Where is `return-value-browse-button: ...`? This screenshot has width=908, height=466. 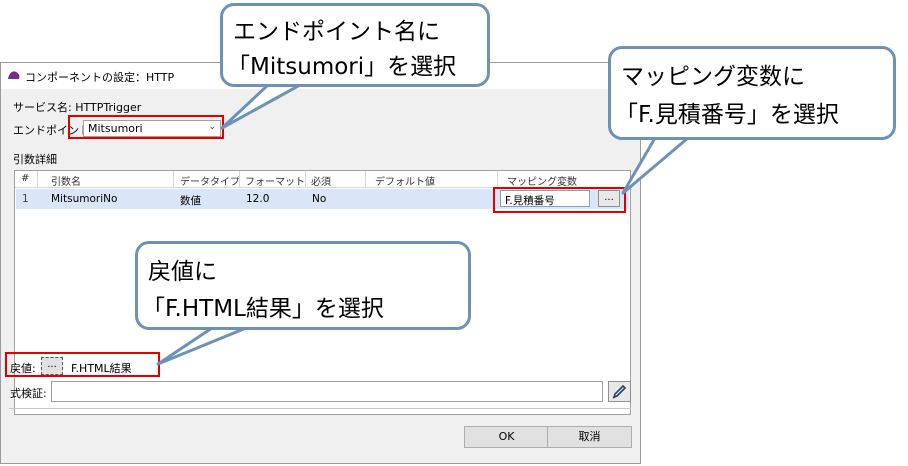 return-value-browse-button: ... is located at coordinates (52, 366).